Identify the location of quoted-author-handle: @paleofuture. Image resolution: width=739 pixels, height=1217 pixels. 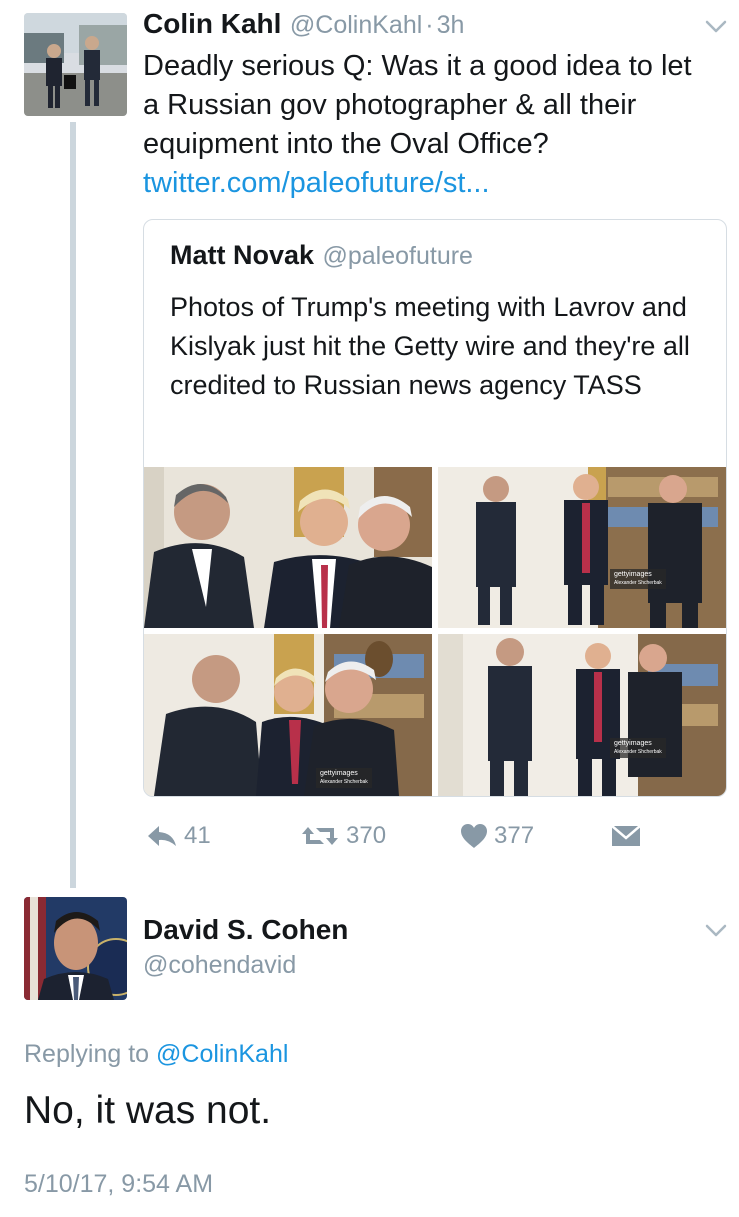
(397, 256).